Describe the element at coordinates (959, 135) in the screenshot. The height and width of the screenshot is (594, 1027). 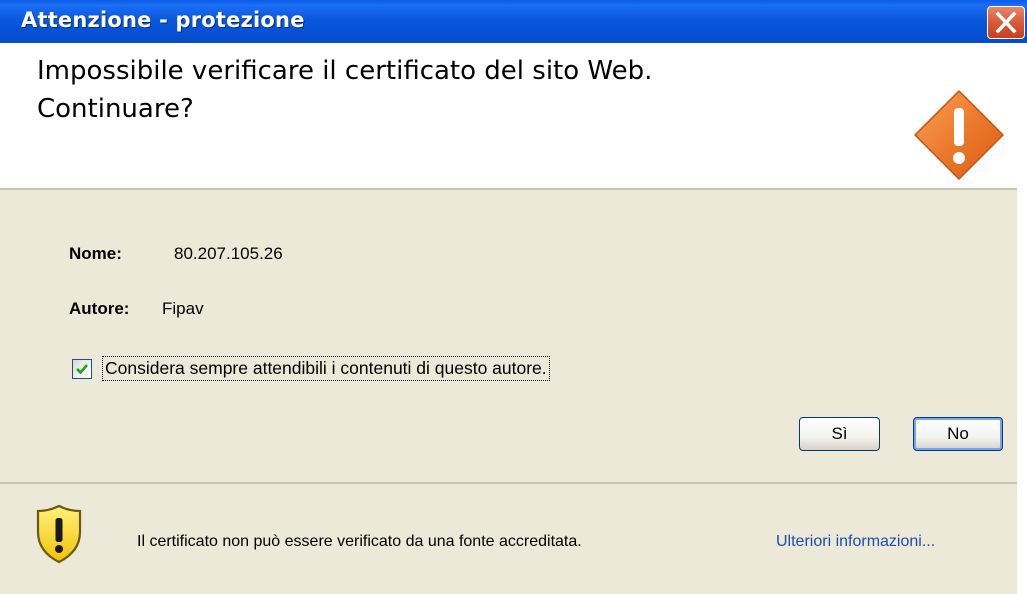
I see `warning-diamond-icon` at that location.